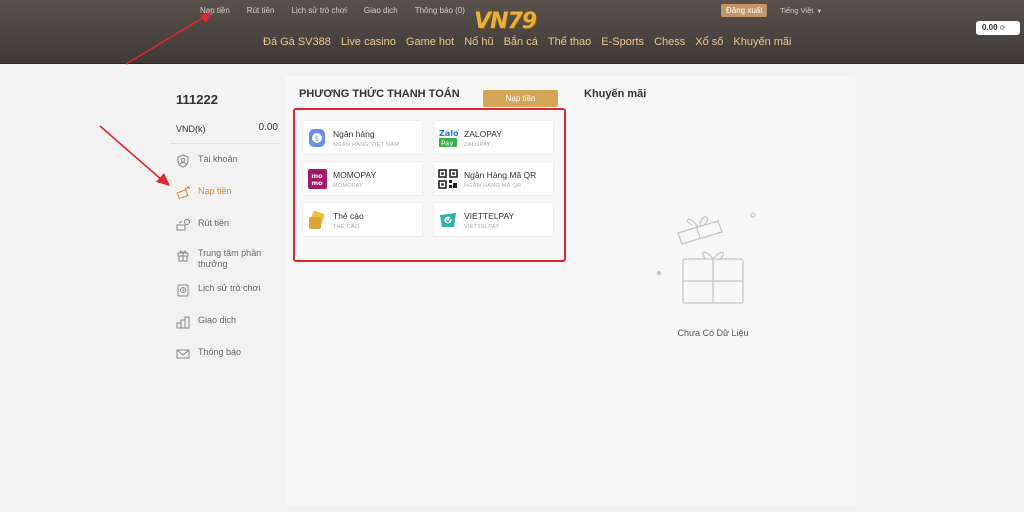 This screenshot has height=512, width=1024. What do you see at coordinates (711, 256) in the screenshot?
I see `empty-box-icon` at bounding box center [711, 256].